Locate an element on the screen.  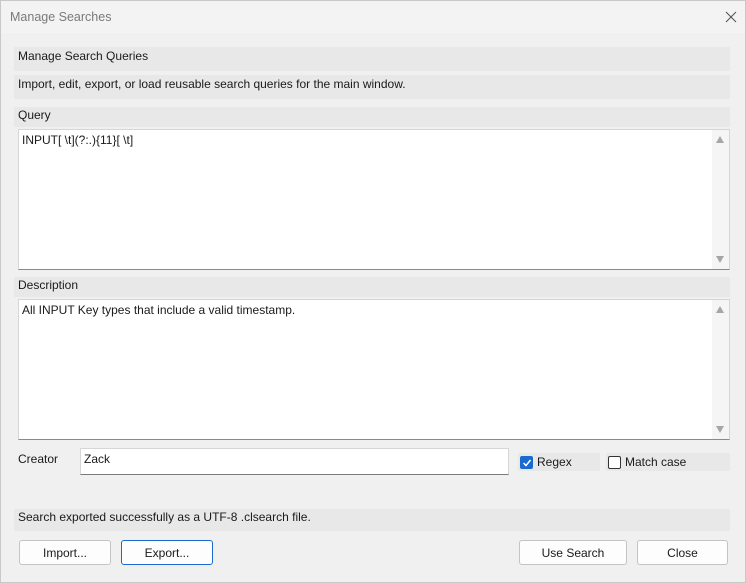
window-title: Manage Searches is located at coordinates (61, 17).